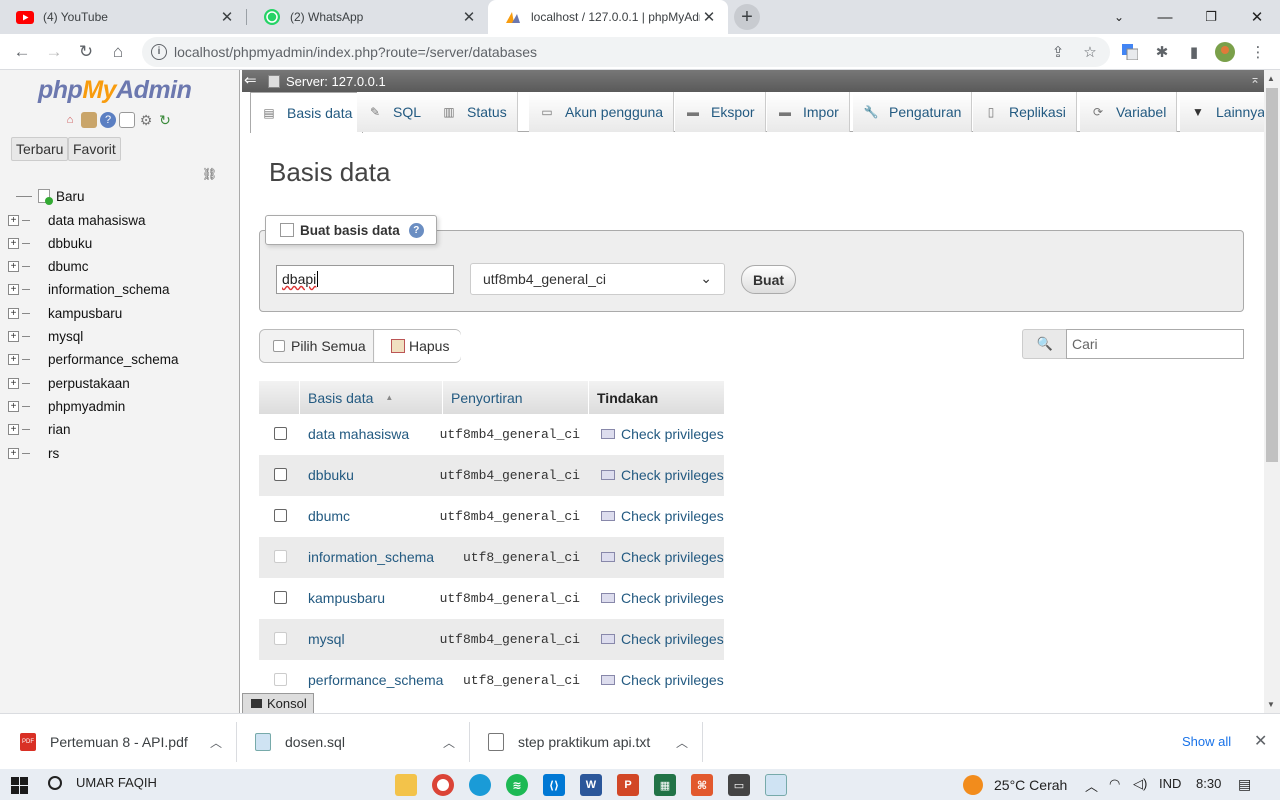 The width and height of the screenshot is (1280, 800). What do you see at coordinates (371, 397) in the screenshot?
I see `table-header-database: Basis data ▲` at bounding box center [371, 397].